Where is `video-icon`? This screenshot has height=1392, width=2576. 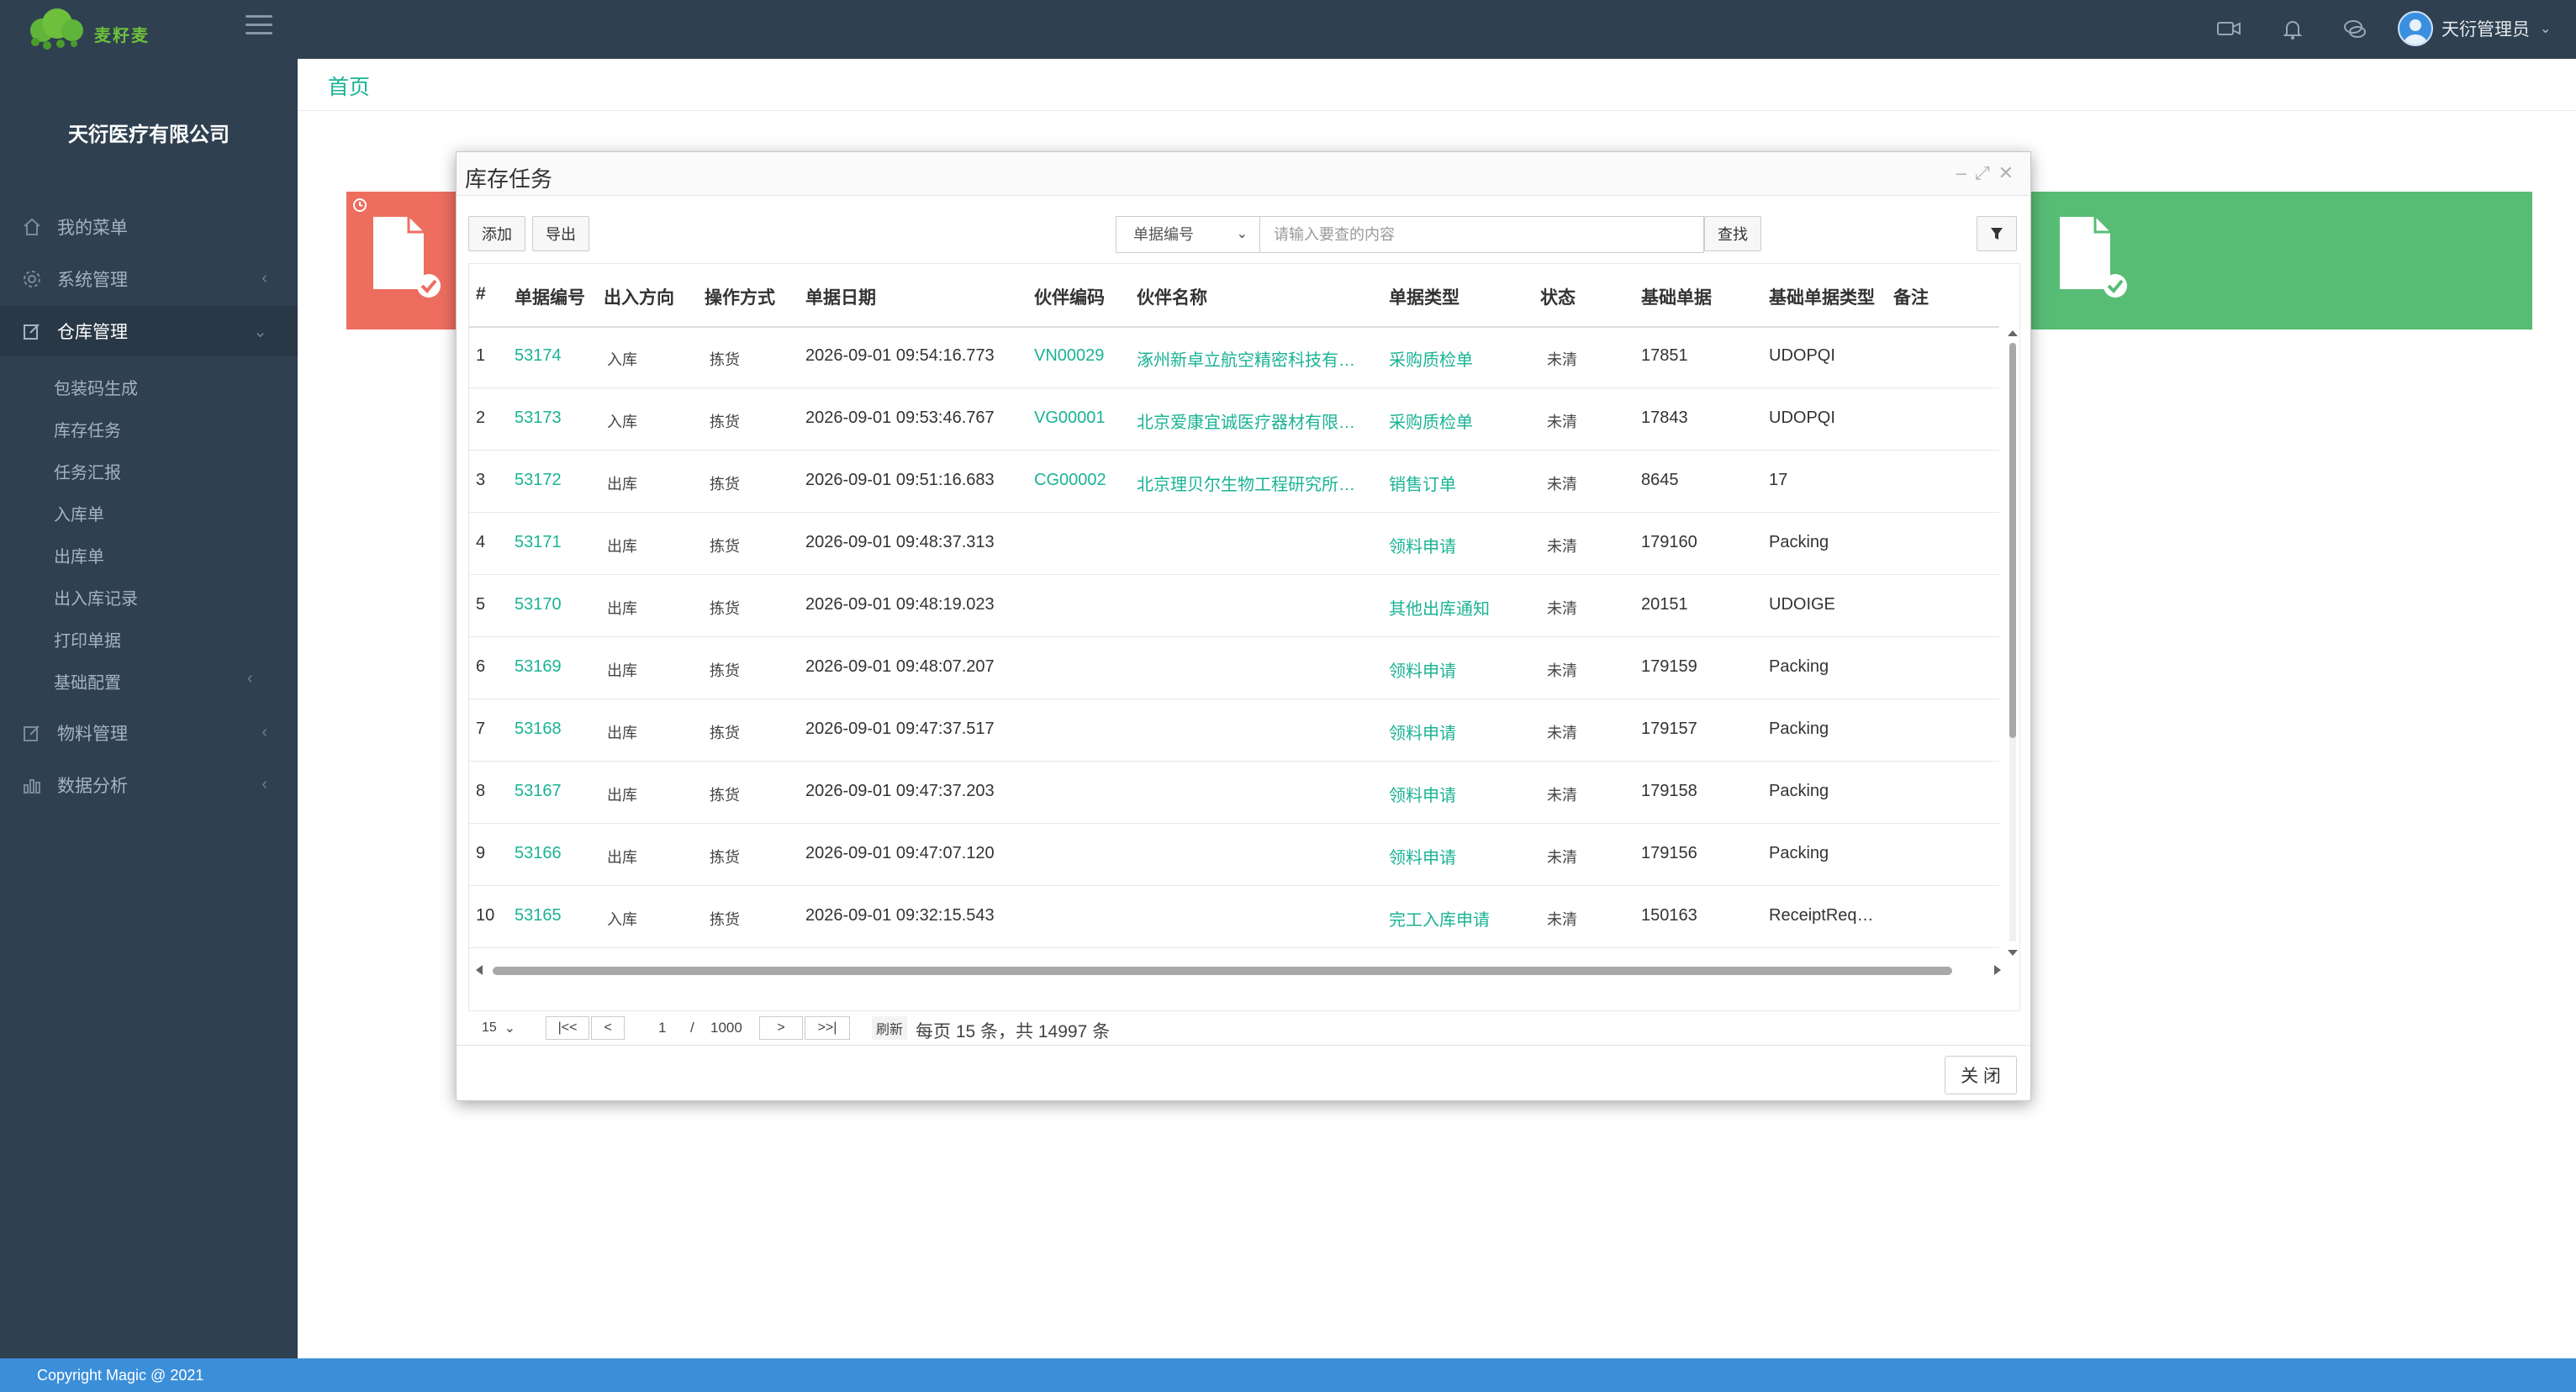
video-icon is located at coordinates (2229, 29).